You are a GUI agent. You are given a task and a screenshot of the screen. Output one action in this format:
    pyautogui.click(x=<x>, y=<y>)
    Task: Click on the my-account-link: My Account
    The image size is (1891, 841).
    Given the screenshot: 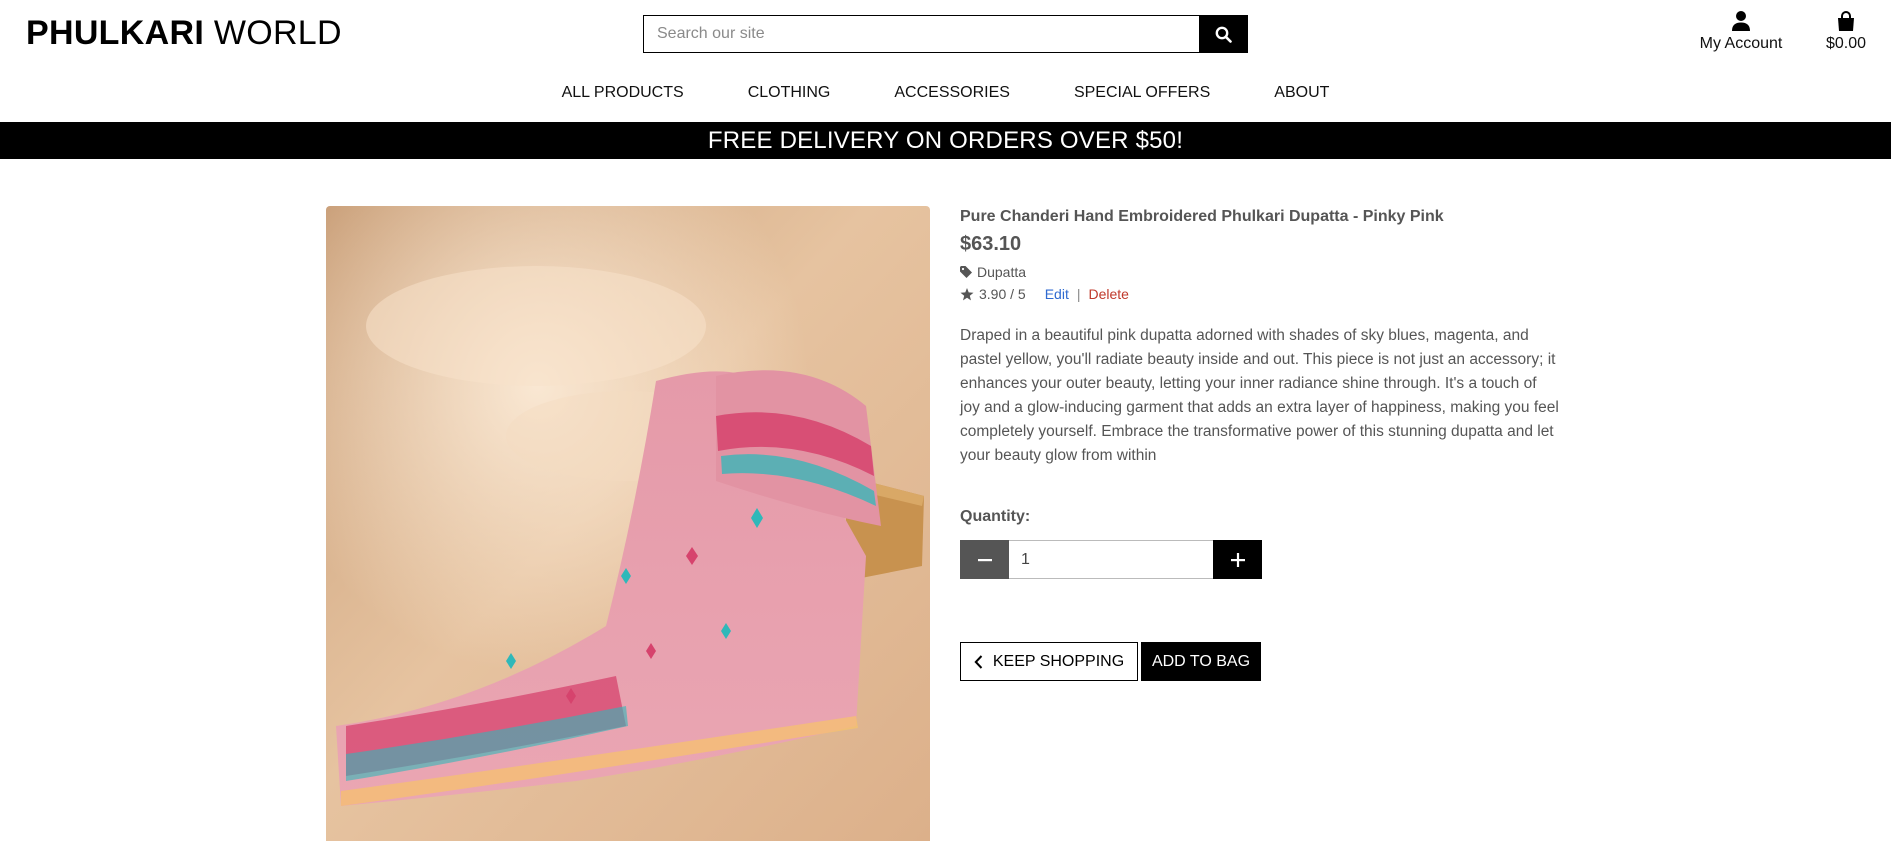 What is the action you would take?
    pyautogui.click(x=1741, y=31)
    